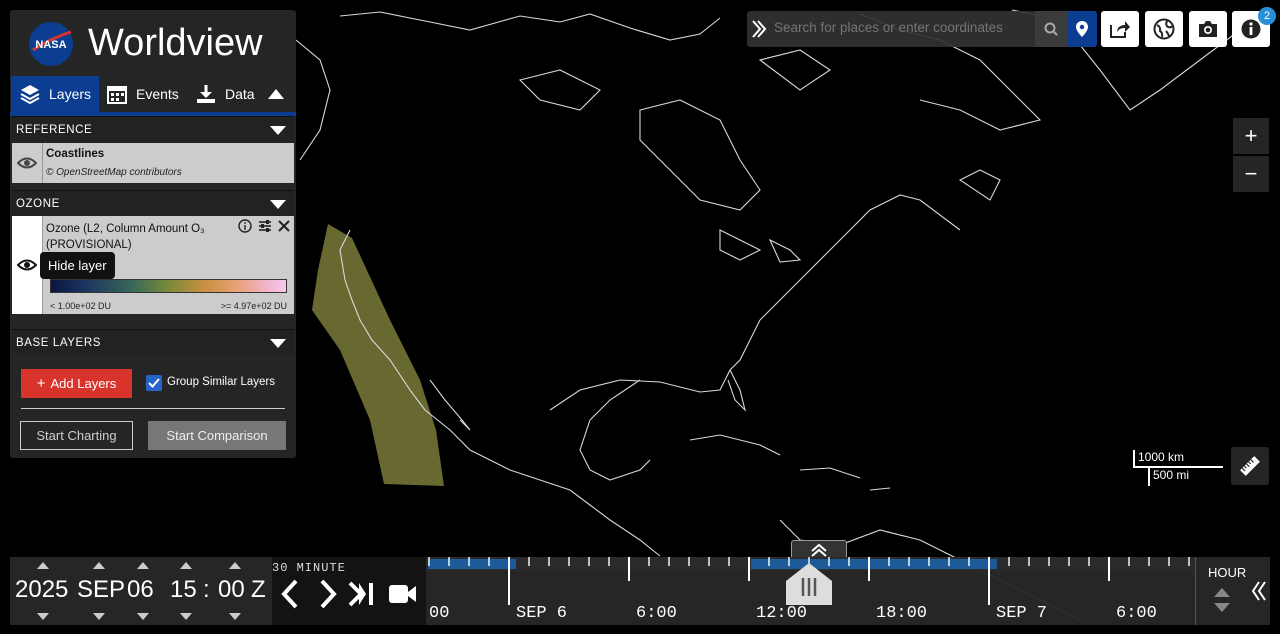 This screenshot has width=1280, height=634. What do you see at coordinates (1251, 136) in the screenshot?
I see `zoom-in-button: +` at bounding box center [1251, 136].